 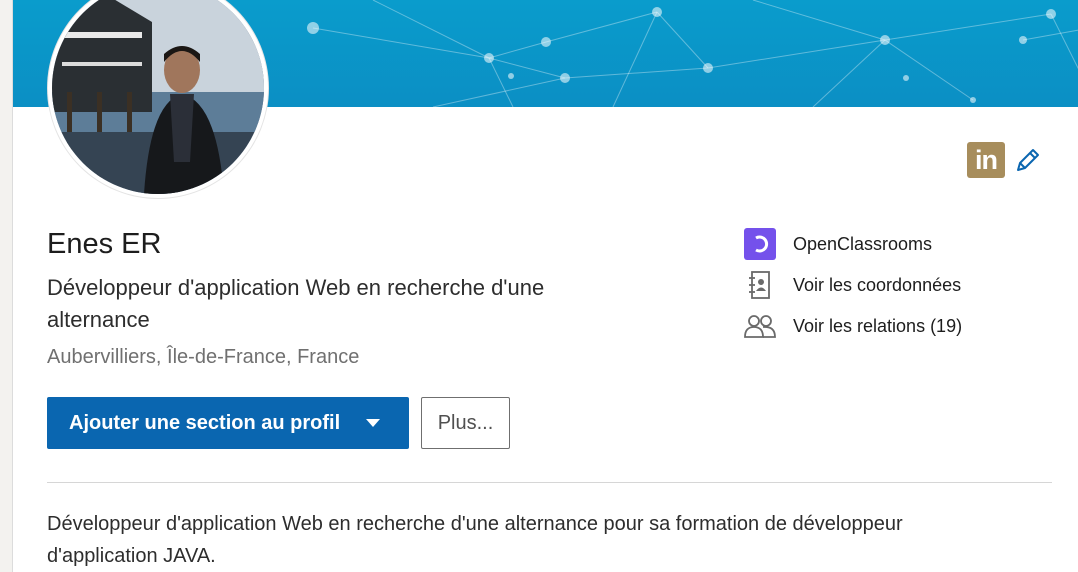 What do you see at coordinates (863, 243) in the screenshot?
I see `school-label: OpenClassrooms` at bounding box center [863, 243].